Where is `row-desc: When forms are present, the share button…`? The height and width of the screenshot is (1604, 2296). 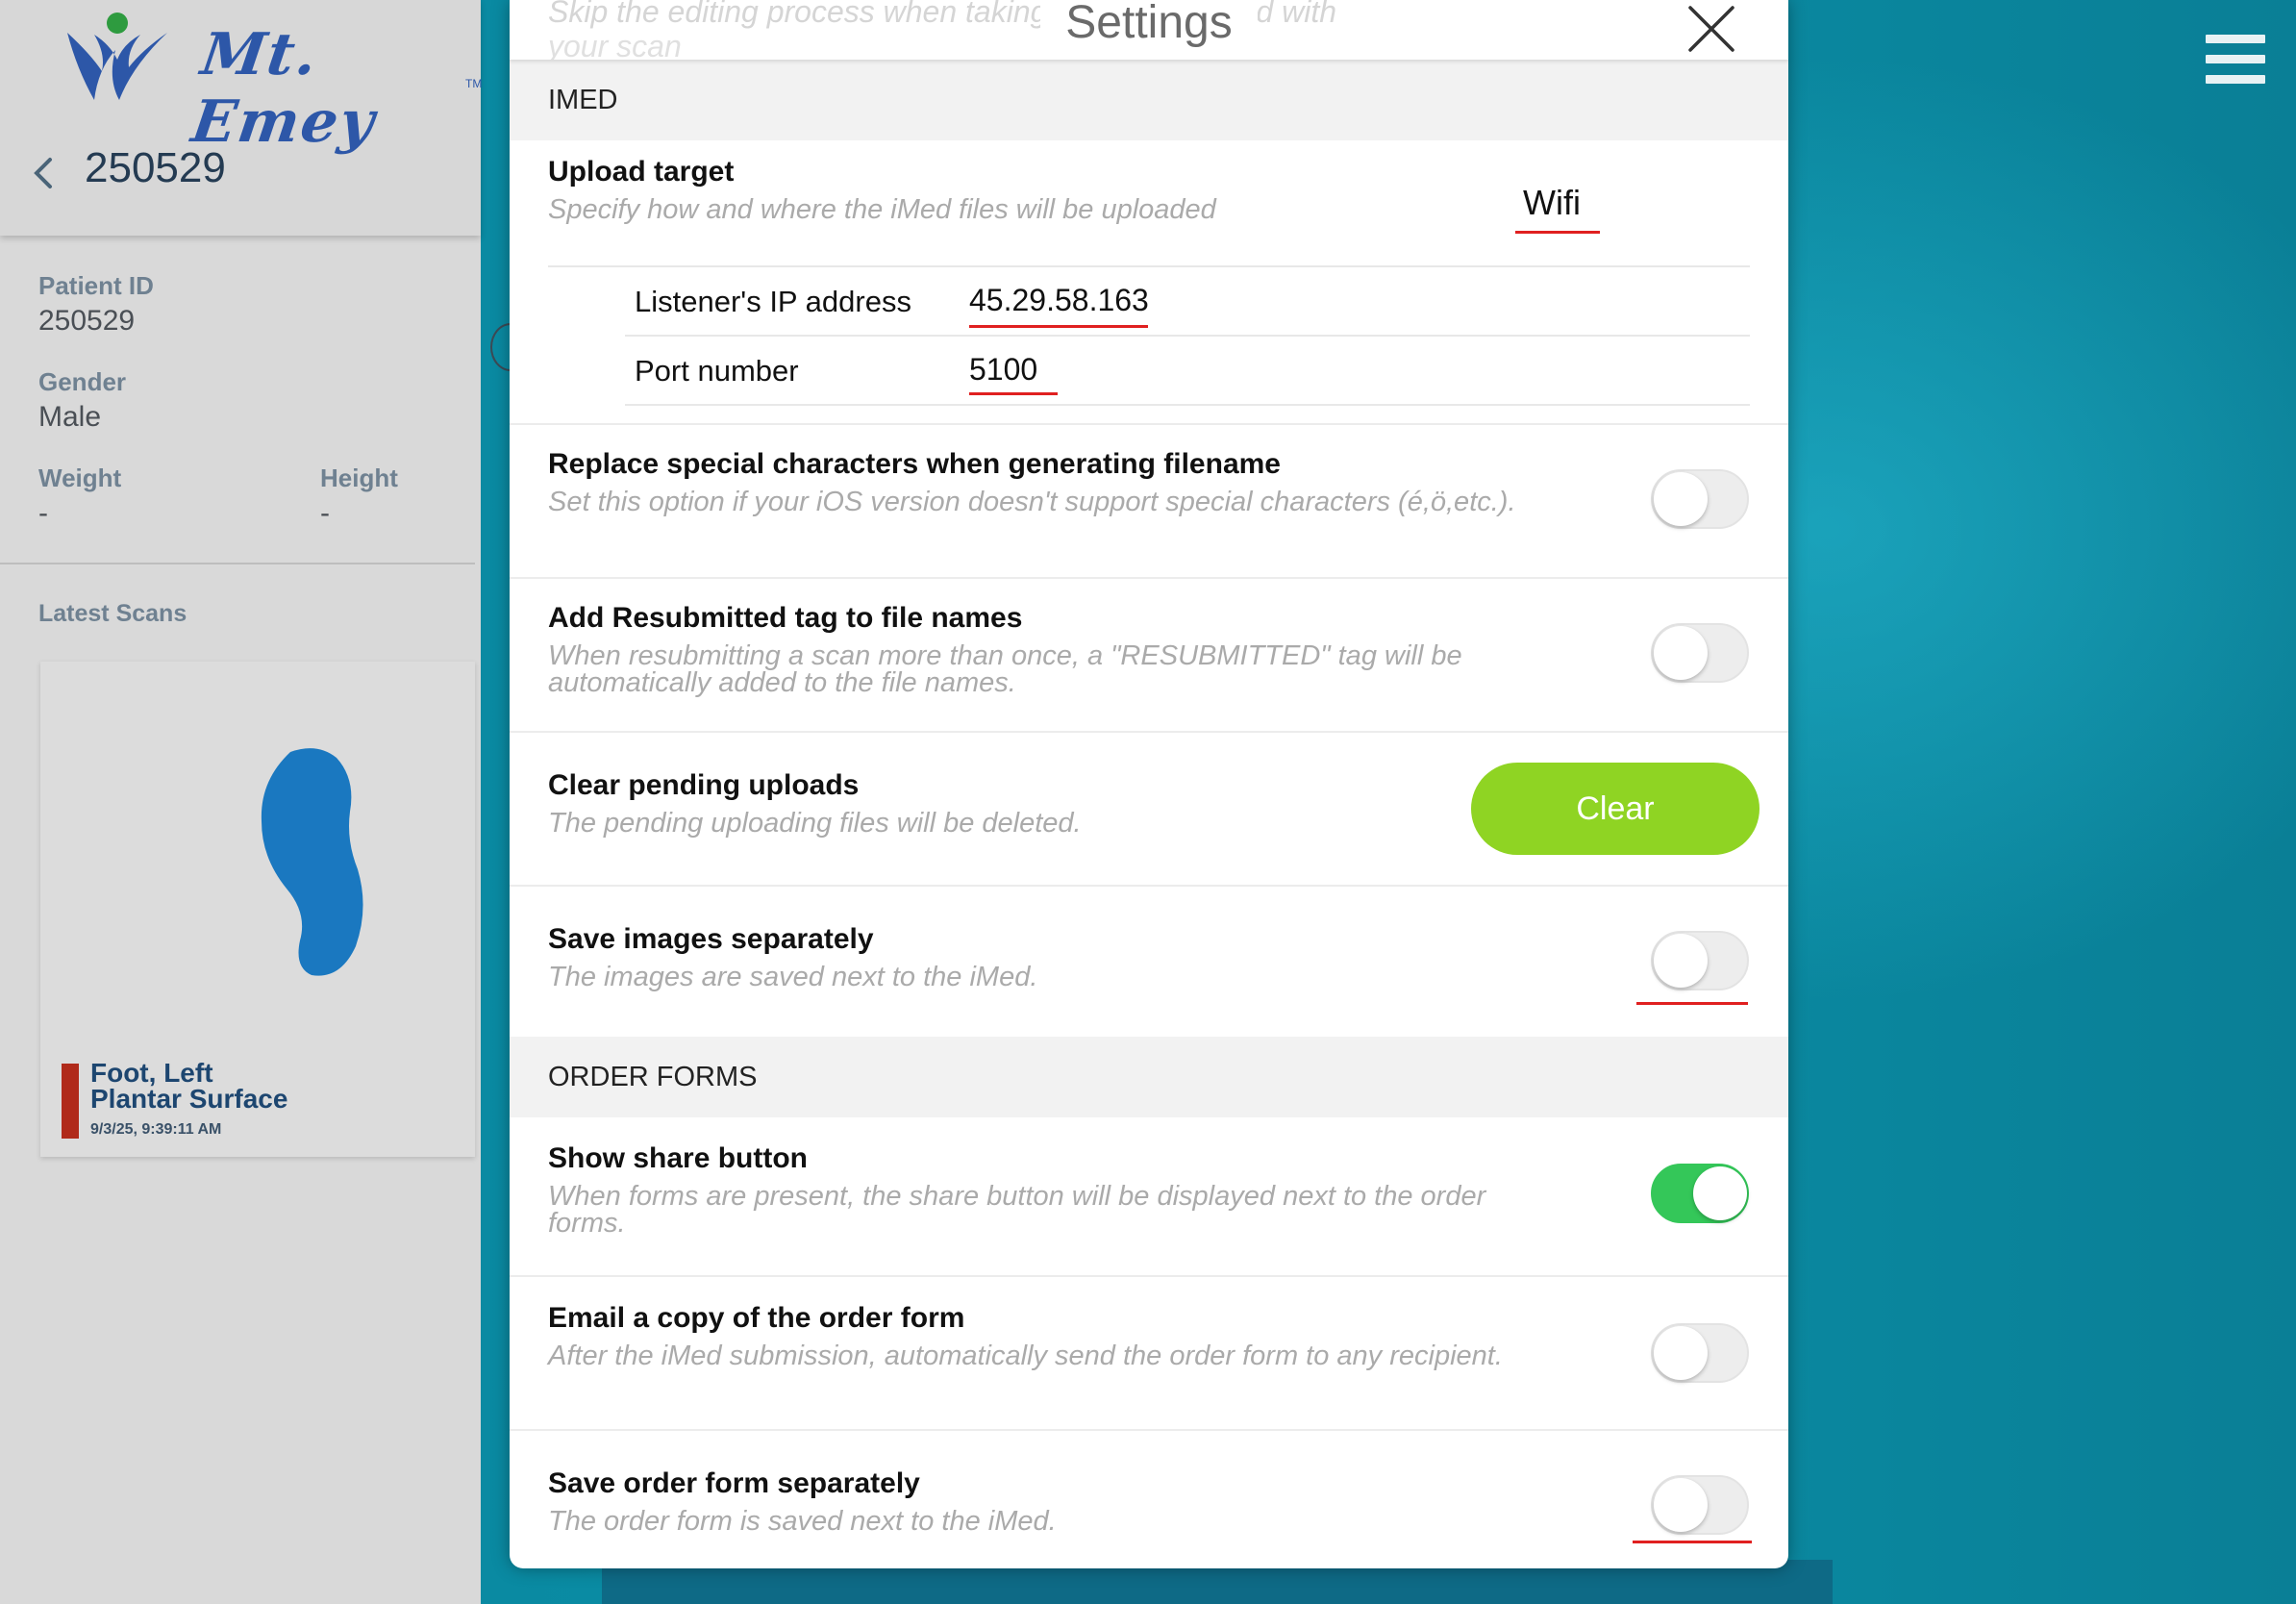 row-desc: When forms are present, the share button… is located at coordinates (1017, 1210).